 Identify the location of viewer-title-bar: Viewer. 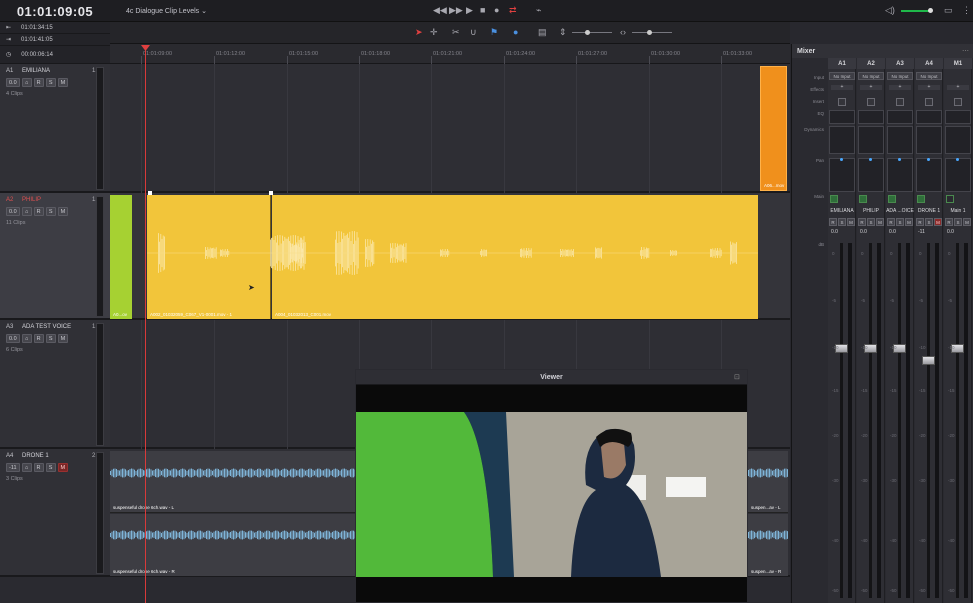
(551, 377).